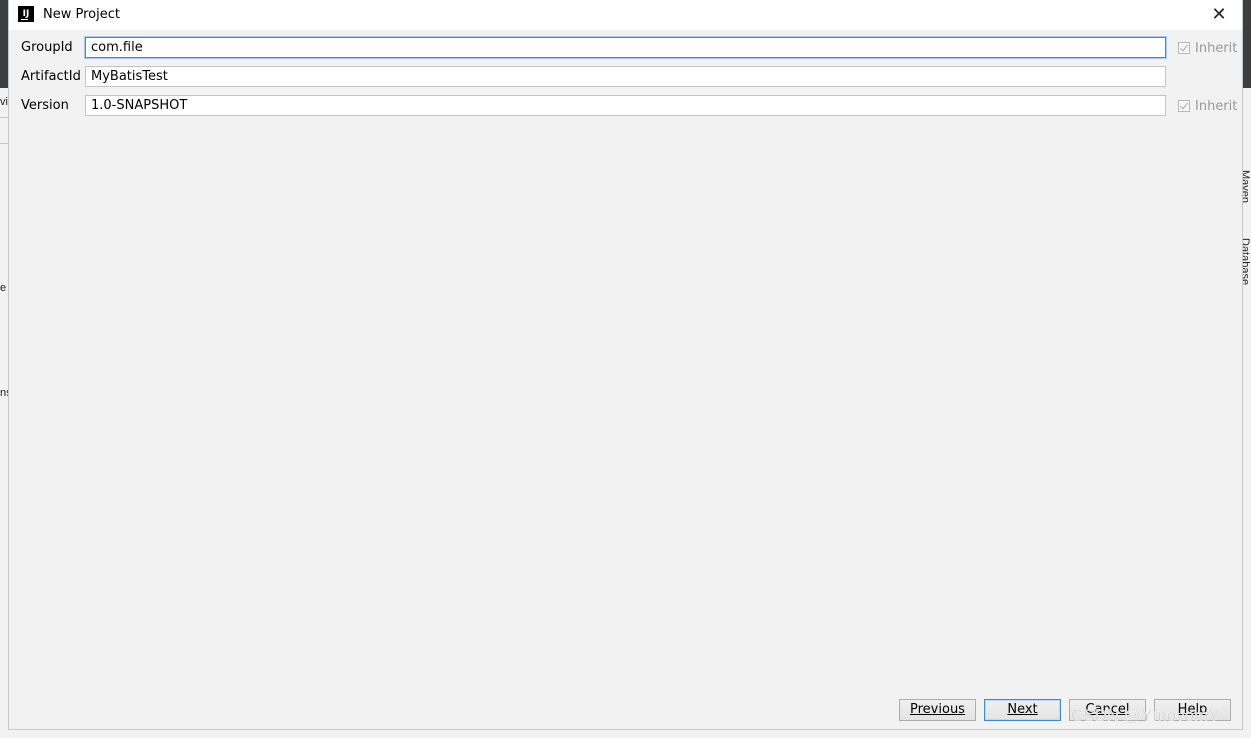  Describe the element at coordinates (1247, 187) in the screenshot. I see `maven-tool-tab: Maven` at that location.